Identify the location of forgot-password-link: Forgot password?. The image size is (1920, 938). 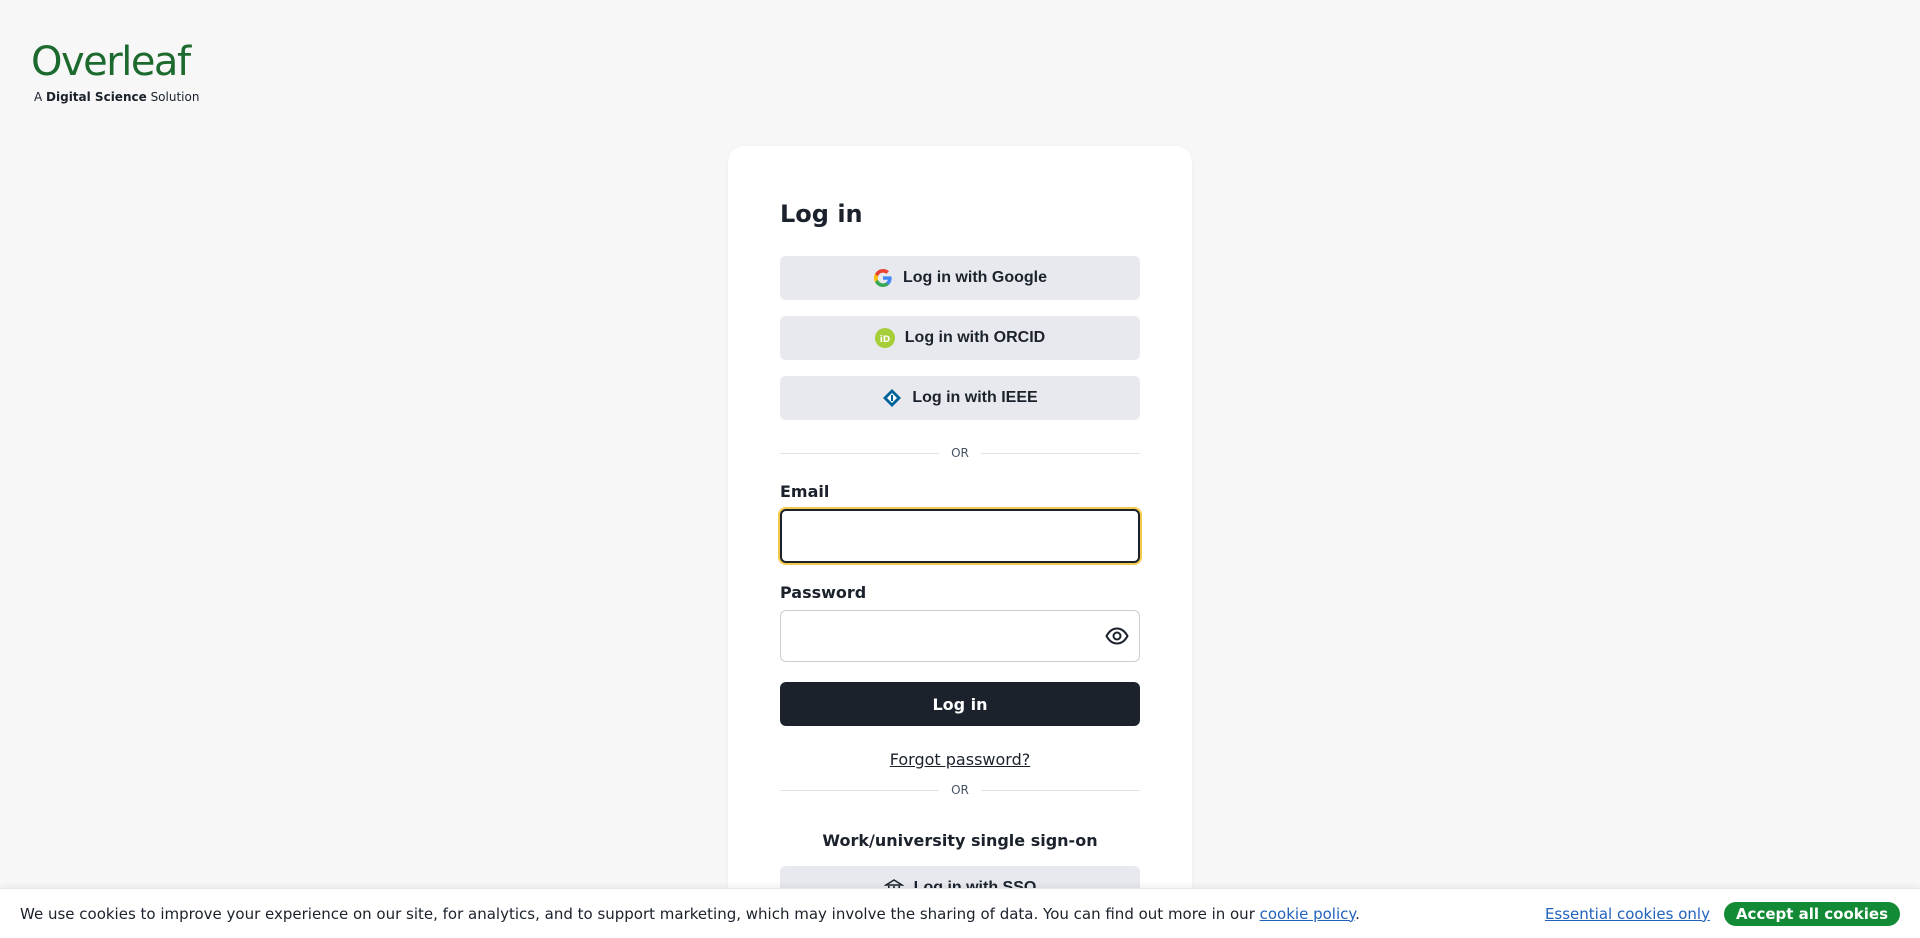
(960, 759).